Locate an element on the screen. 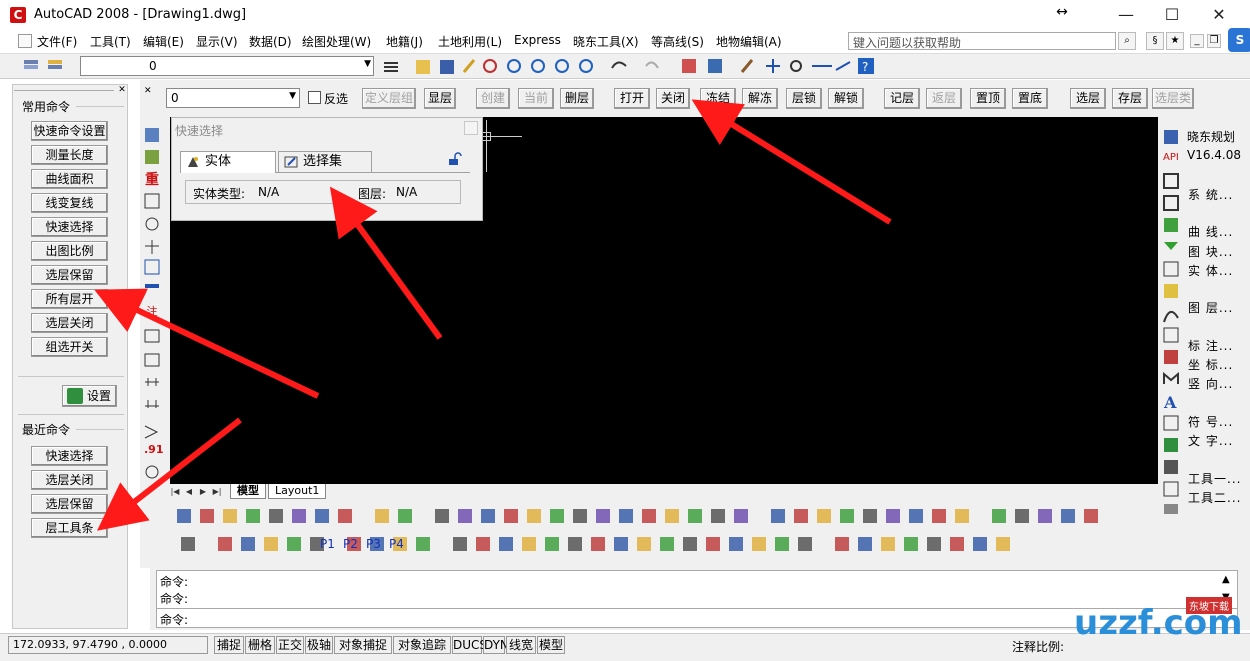 Image resolution: width=1250 pixels, height=661 pixels. layer-action-button: 置底 is located at coordinates (1030, 98).